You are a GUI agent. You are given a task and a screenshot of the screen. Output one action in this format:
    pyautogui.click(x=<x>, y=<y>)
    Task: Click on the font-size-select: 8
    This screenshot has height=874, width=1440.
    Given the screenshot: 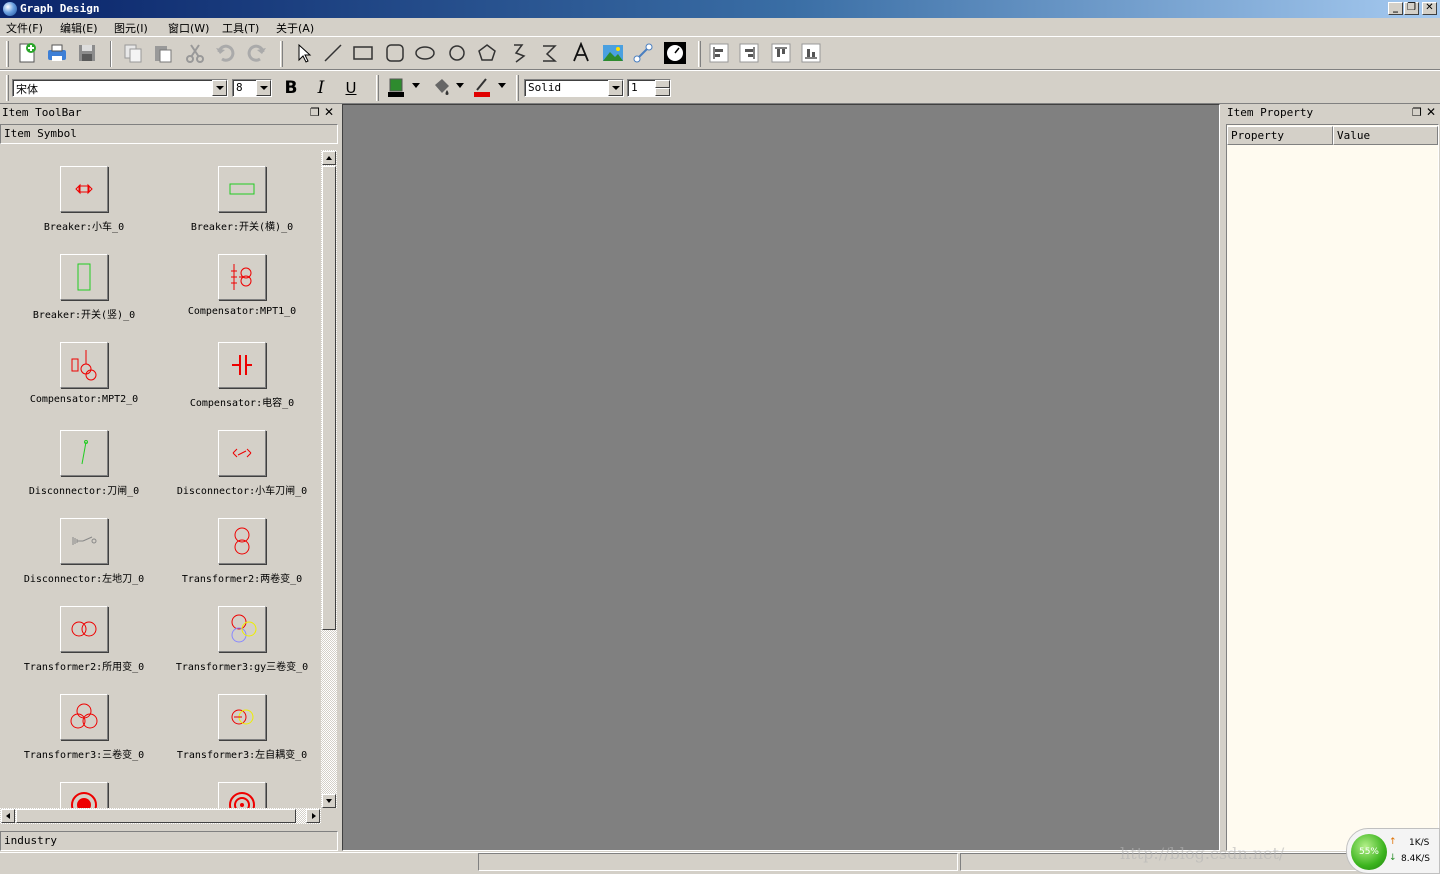 What is the action you would take?
    pyautogui.click(x=252, y=88)
    